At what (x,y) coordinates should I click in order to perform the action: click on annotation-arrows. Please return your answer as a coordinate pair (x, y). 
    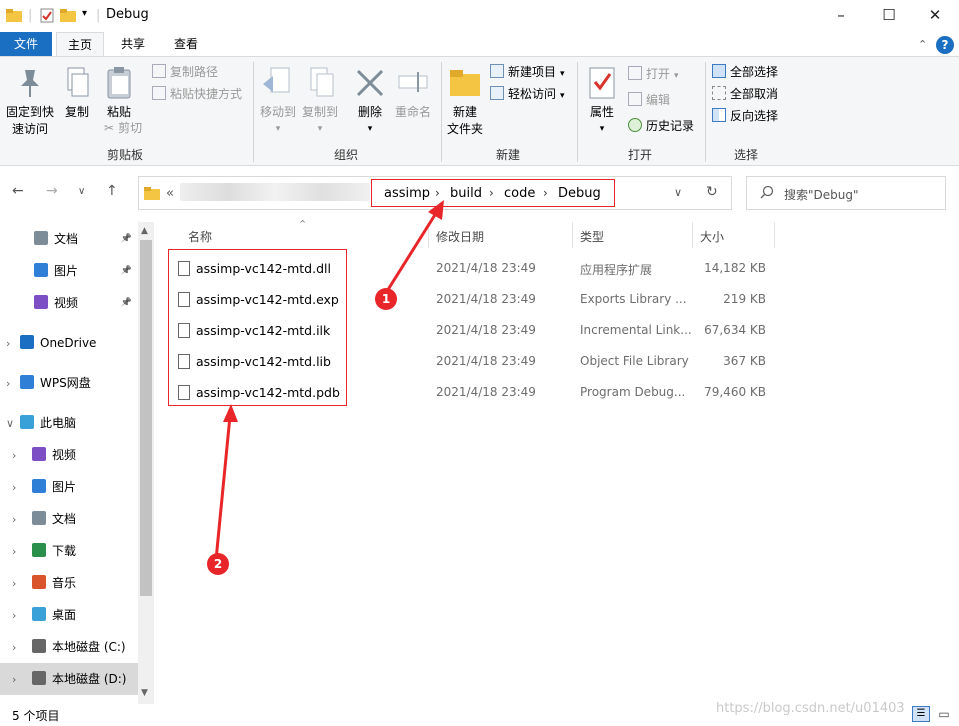
    Looking at the image, I should click on (329, 380).